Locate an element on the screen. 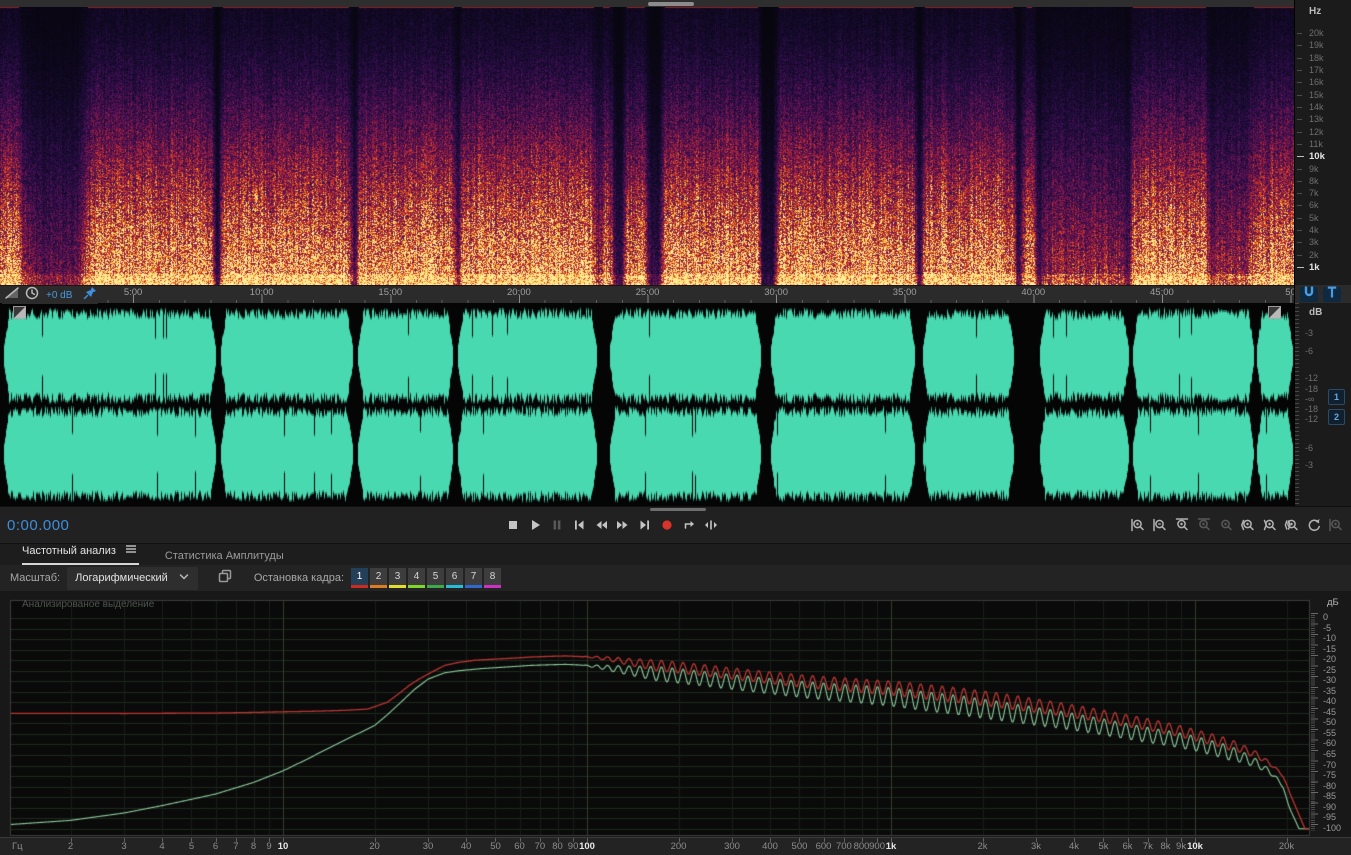  x-axis-tick-label: 10 is located at coordinates (283, 846).